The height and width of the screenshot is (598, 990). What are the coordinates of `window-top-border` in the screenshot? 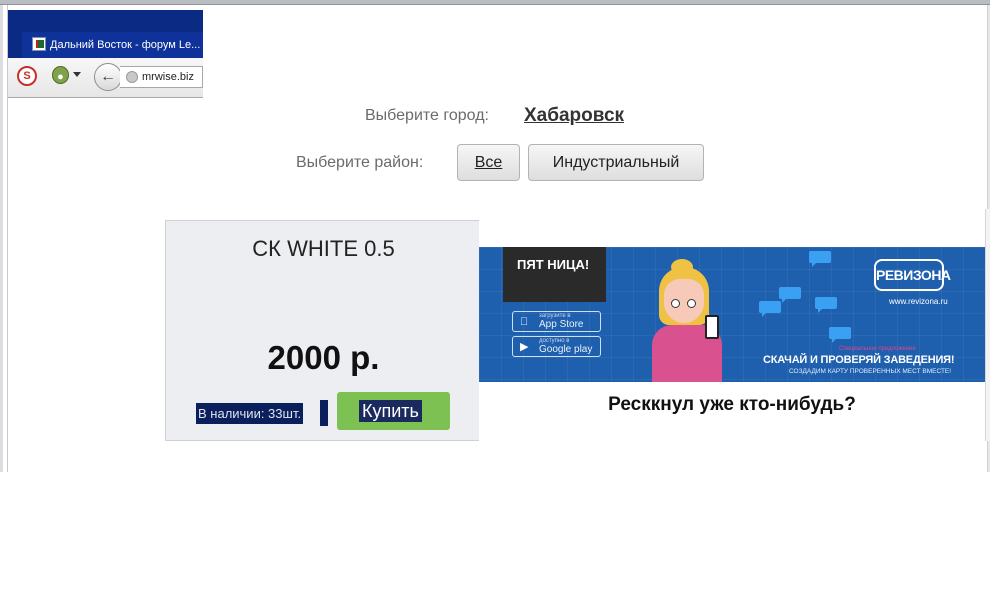 It's located at (495, 2).